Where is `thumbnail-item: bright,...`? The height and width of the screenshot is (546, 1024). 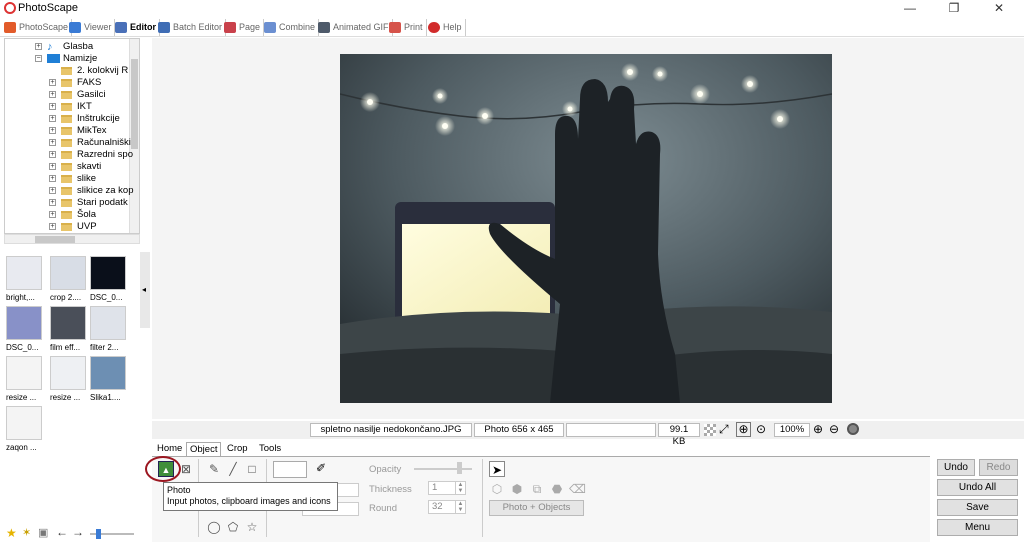 thumbnail-item: bright,... is located at coordinates (25, 279).